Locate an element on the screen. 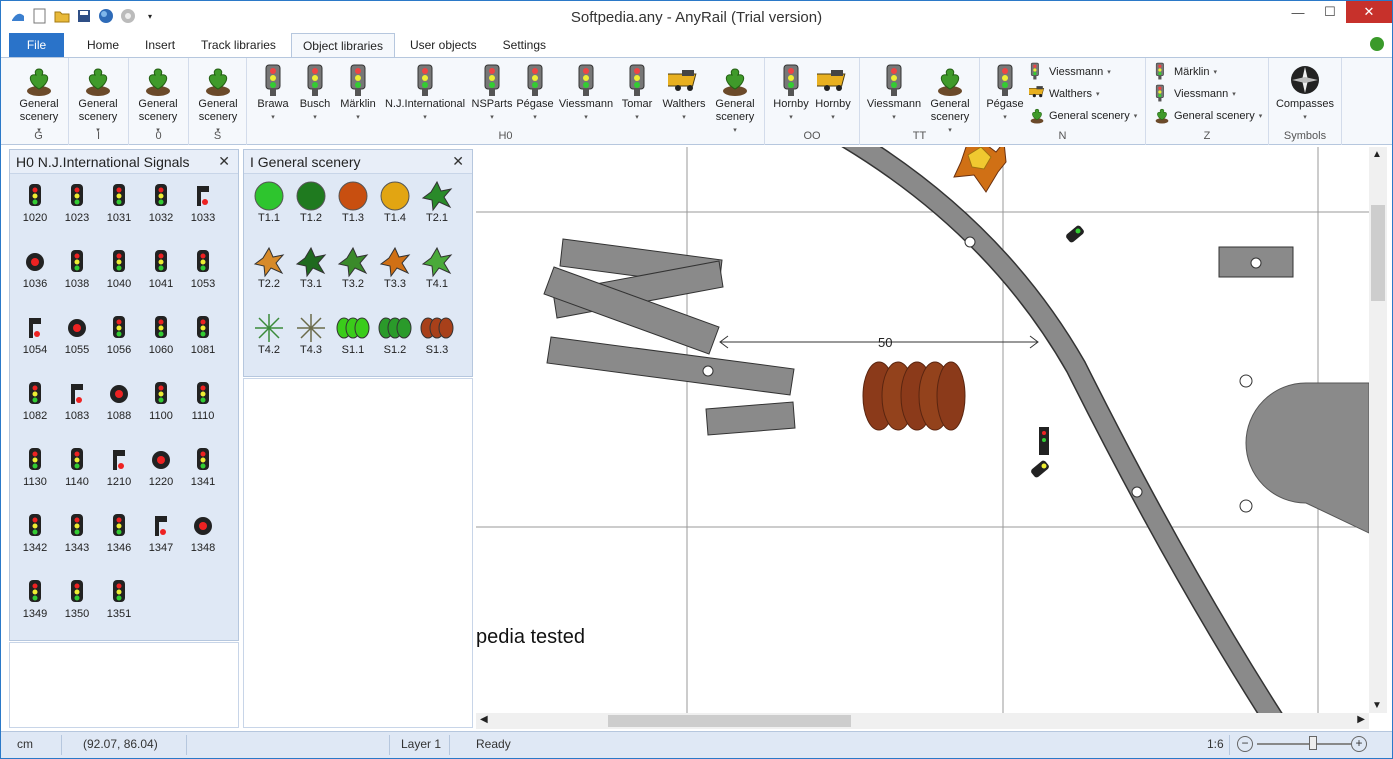  signal-item: 1343 is located at coordinates (77, 543).